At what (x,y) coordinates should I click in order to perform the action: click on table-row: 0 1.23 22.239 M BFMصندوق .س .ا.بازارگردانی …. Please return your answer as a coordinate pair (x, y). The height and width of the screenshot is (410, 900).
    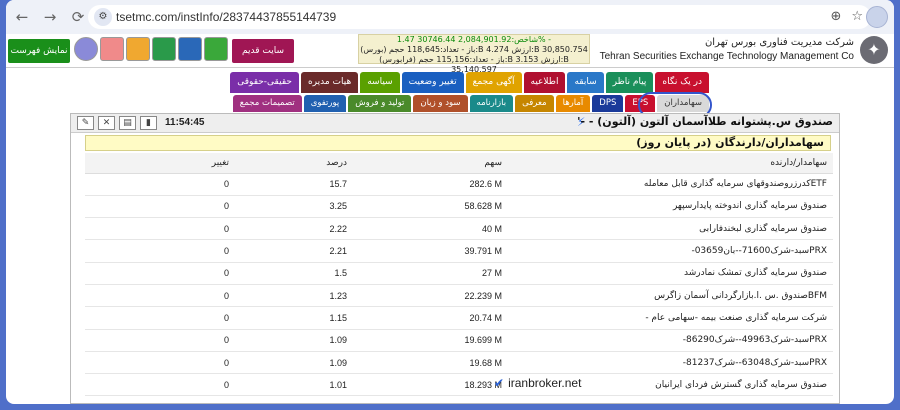
    Looking at the image, I should click on (459, 296).